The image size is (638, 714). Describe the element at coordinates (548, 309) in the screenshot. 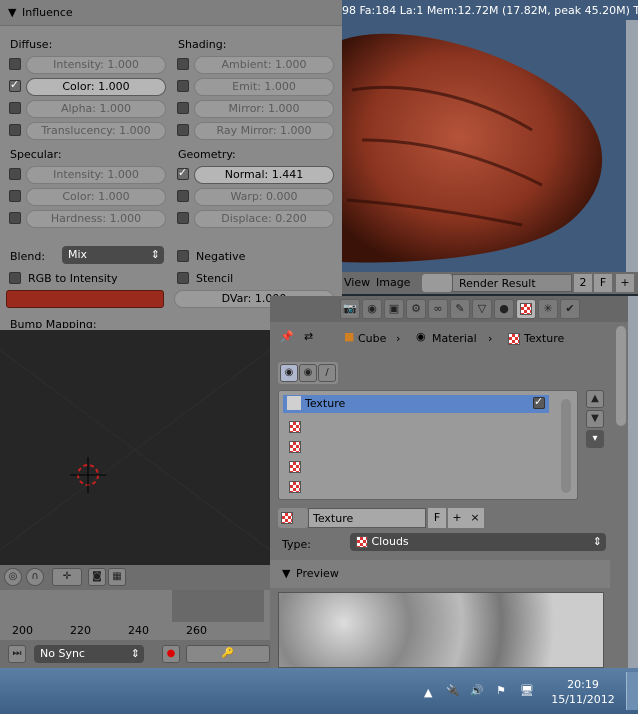

I see `tab-particles: ✳` at that location.